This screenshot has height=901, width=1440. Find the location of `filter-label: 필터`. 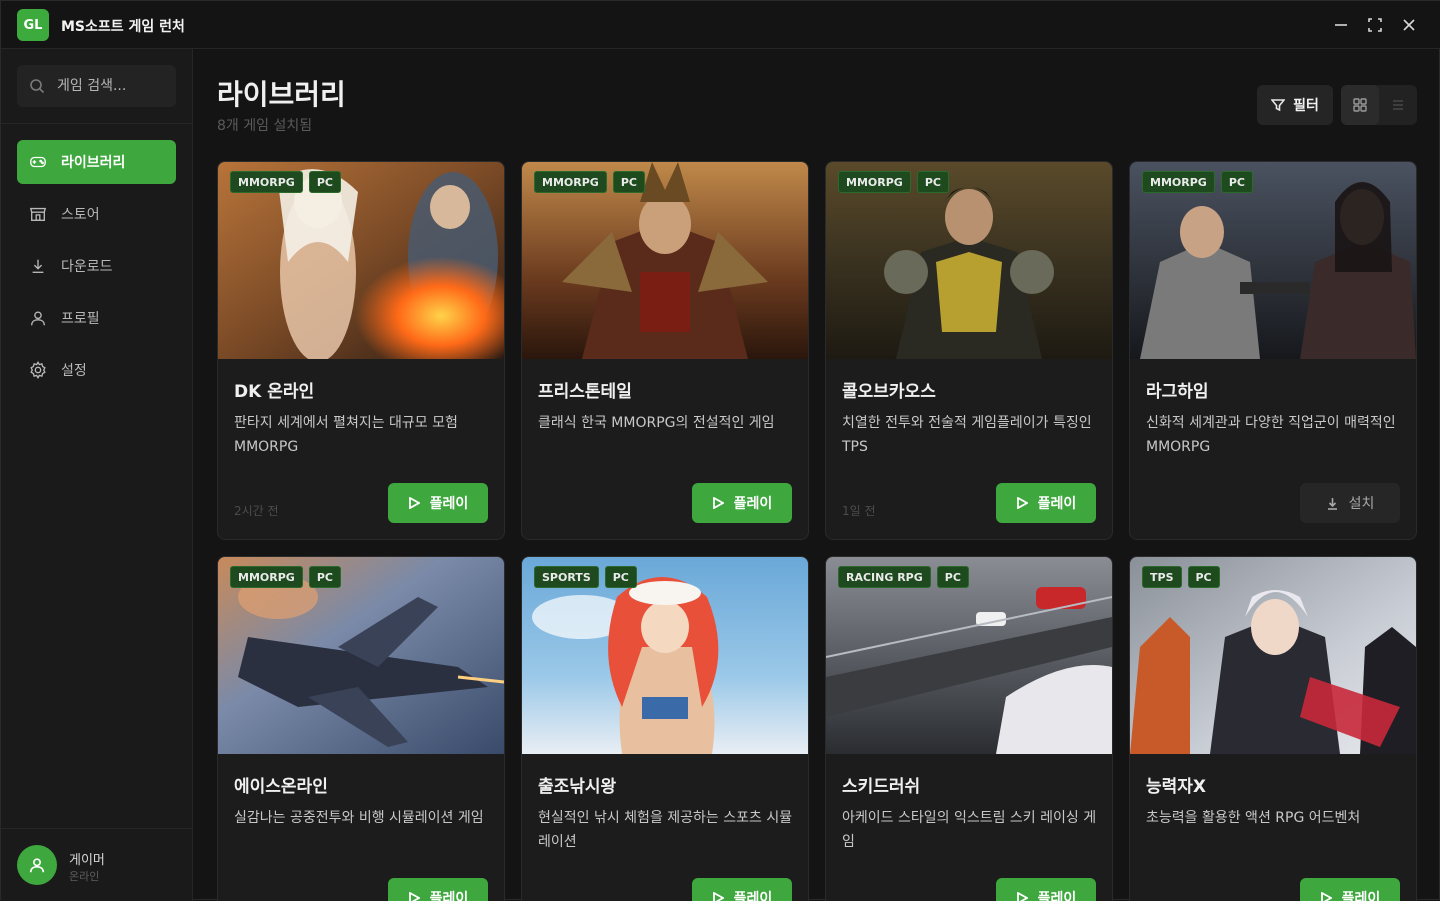

filter-label: 필터 is located at coordinates (1306, 106).